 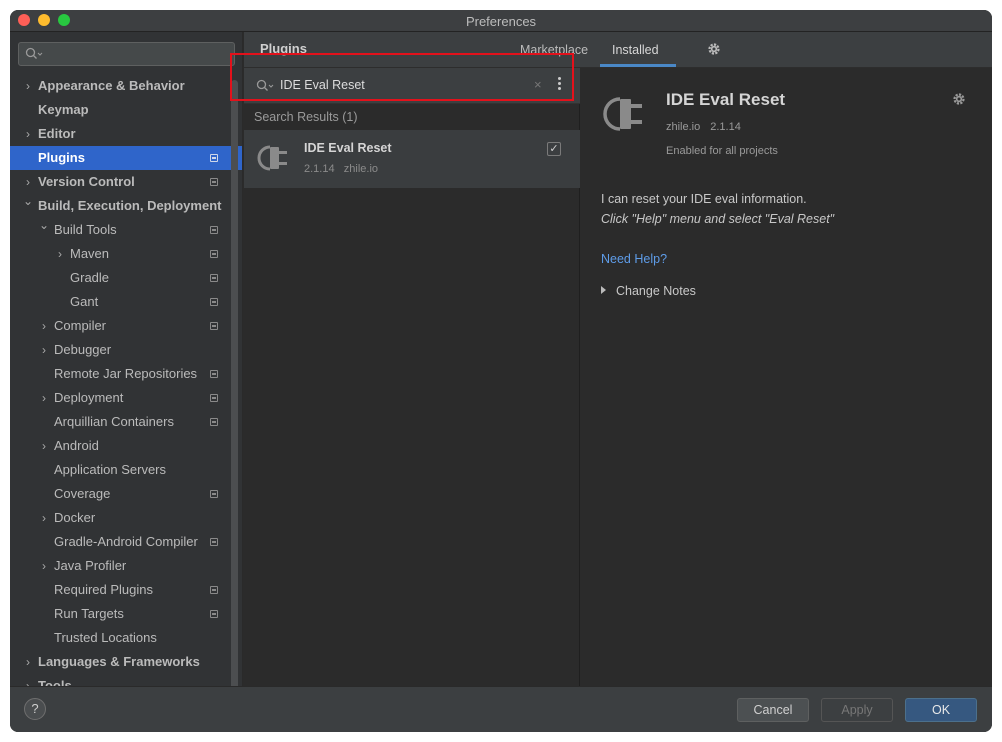 I want to click on sidebar-item-label: Gant, so click(x=84, y=301).